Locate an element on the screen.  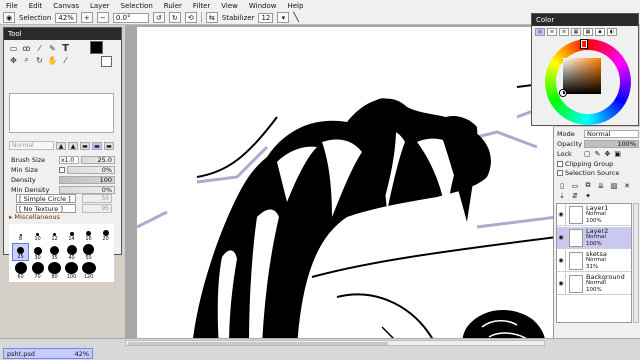
merge-down-icon: ⇊ is located at coordinates (601, 185).